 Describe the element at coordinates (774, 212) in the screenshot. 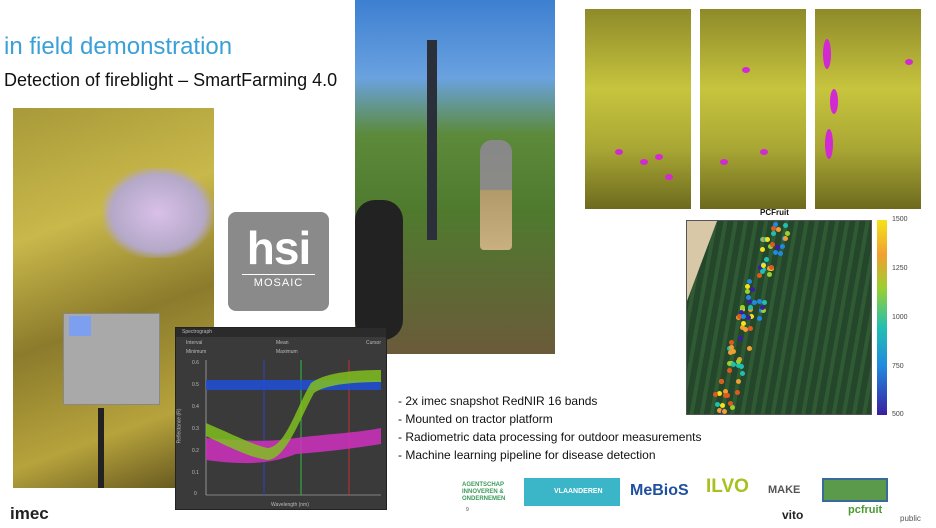

I see `map-title: PCFruit` at that location.